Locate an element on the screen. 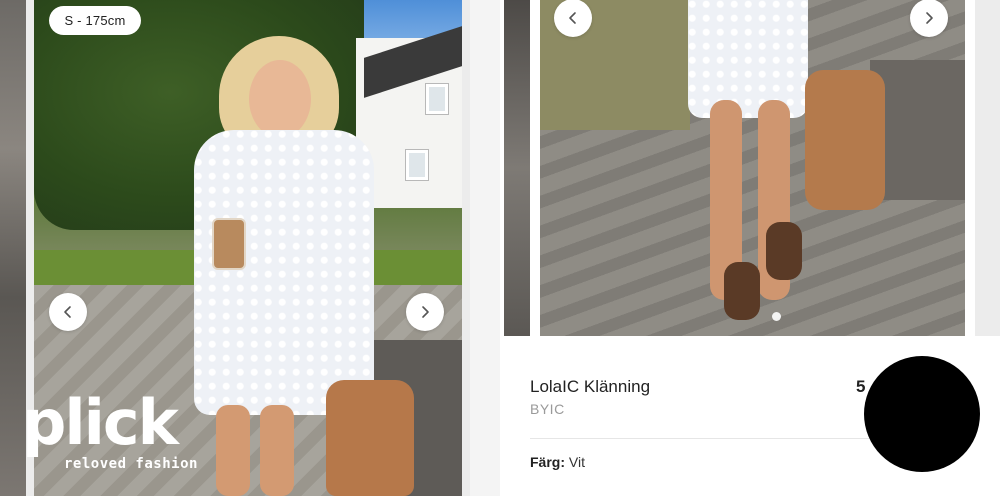 The height and width of the screenshot is (496, 1000). color-label: Färg: is located at coordinates (547, 462).